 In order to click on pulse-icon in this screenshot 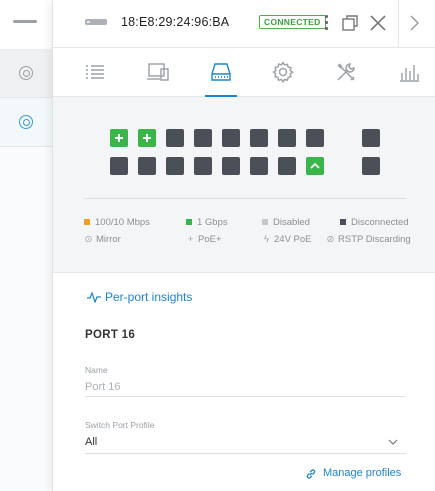, I will do `click(94, 297)`.